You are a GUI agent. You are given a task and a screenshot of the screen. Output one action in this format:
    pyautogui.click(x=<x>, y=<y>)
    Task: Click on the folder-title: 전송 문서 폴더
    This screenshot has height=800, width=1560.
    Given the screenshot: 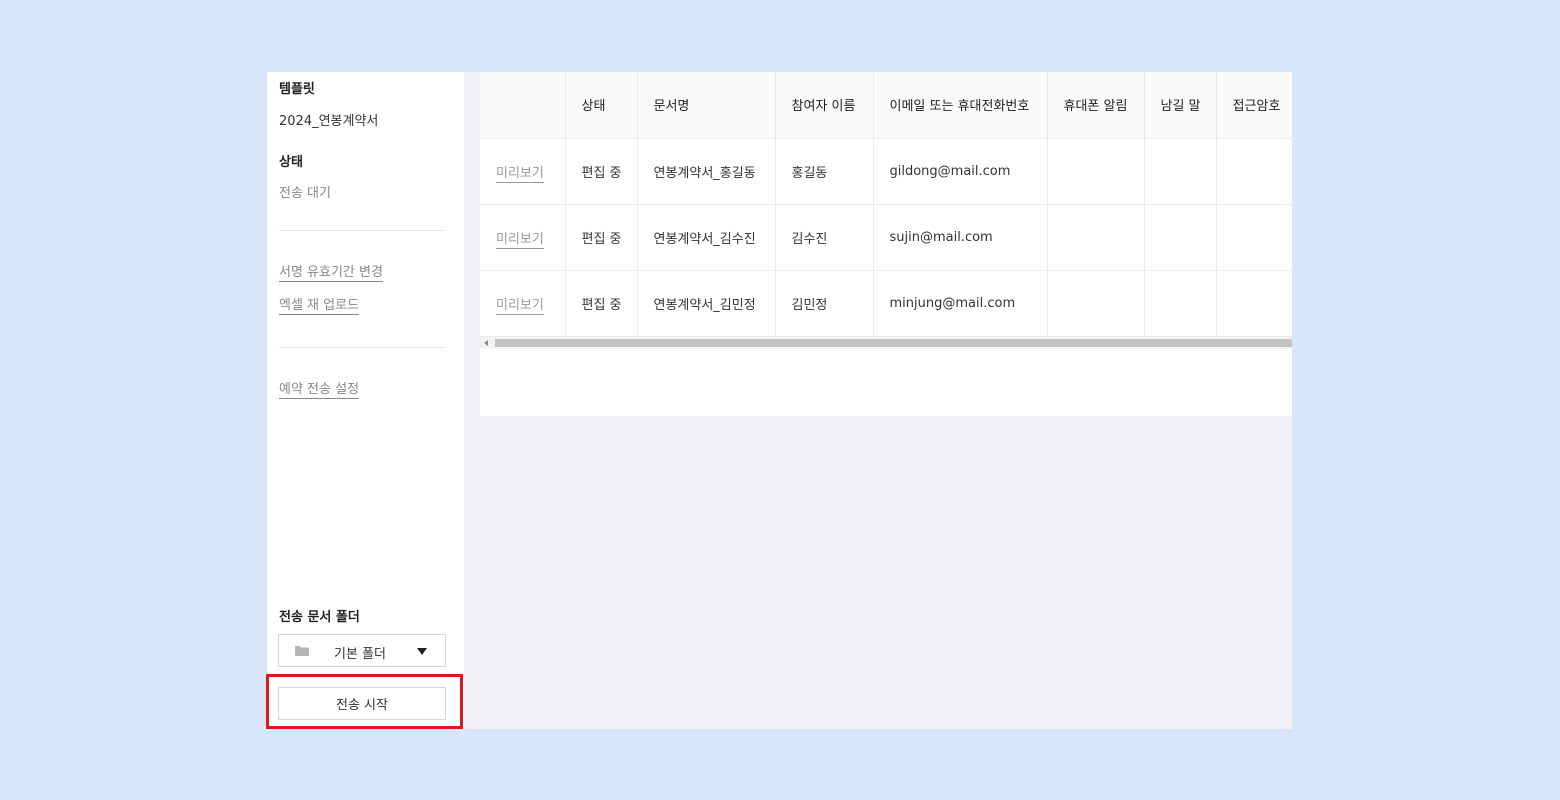 What is the action you would take?
    pyautogui.click(x=319, y=617)
    